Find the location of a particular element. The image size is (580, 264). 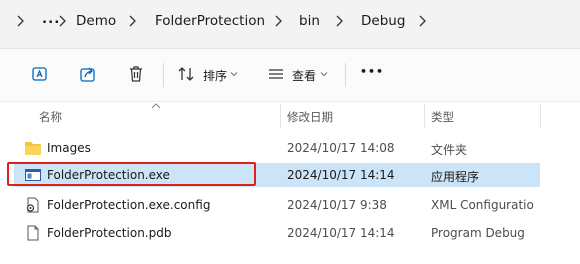

breadcrumb-item-debug: Debug is located at coordinates (383, 21).